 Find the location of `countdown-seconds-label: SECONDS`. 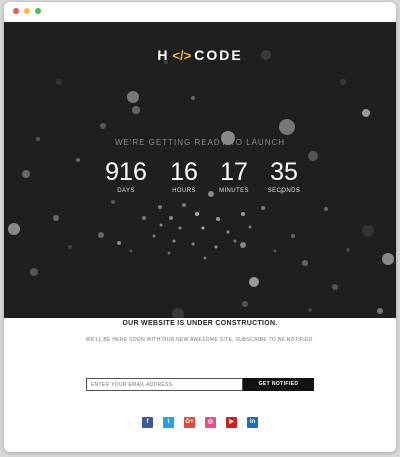

countdown-seconds-label: SECONDS is located at coordinates (284, 191).